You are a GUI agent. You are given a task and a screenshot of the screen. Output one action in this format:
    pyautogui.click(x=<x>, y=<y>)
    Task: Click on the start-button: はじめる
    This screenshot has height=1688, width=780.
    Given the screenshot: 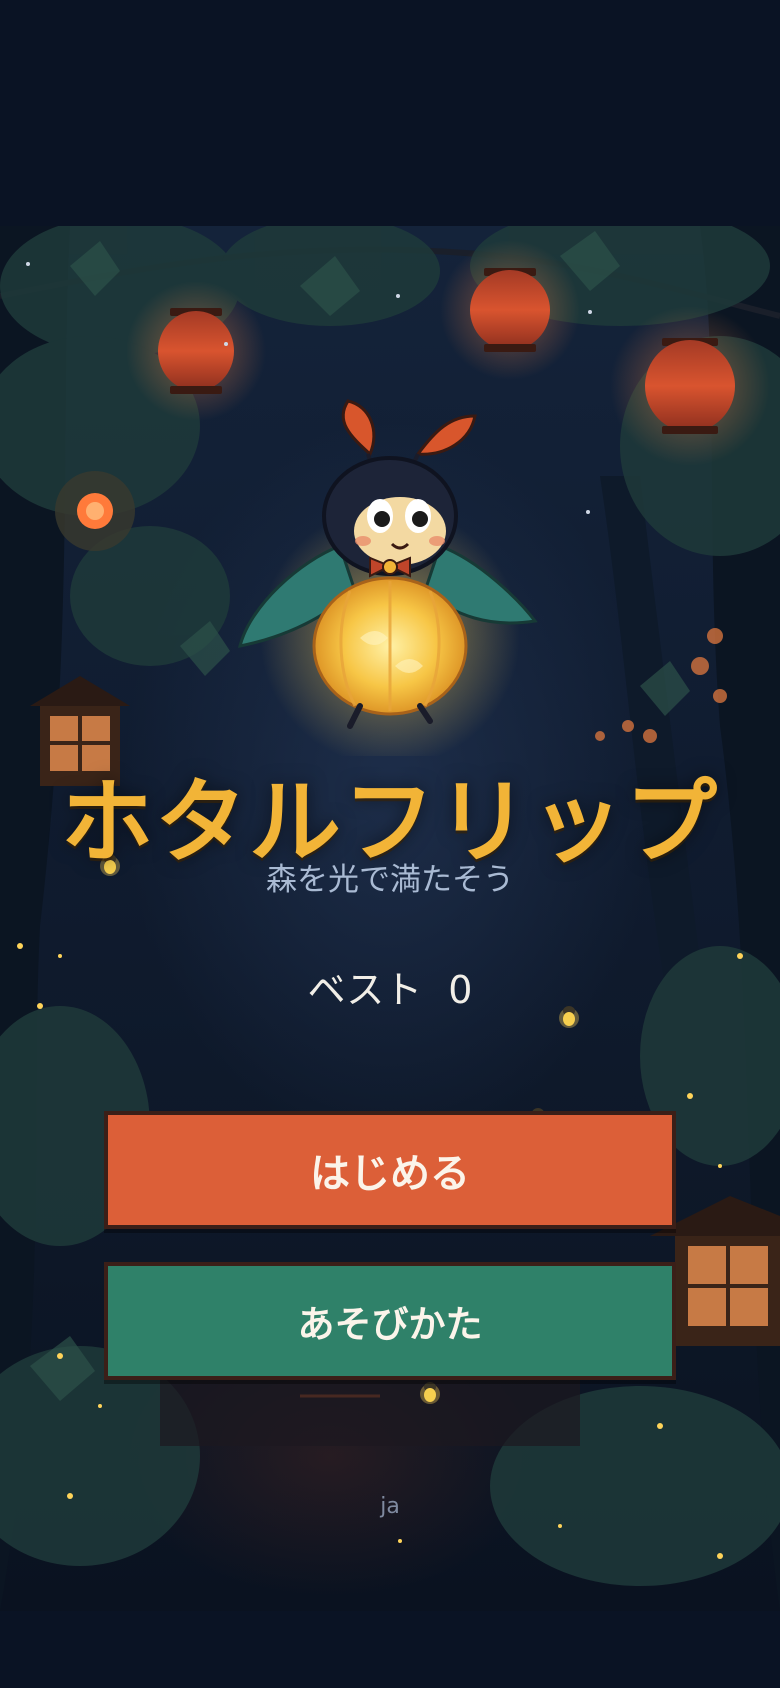 What is the action you would take?
    pyautogui.click(x=390, y=1170)
    